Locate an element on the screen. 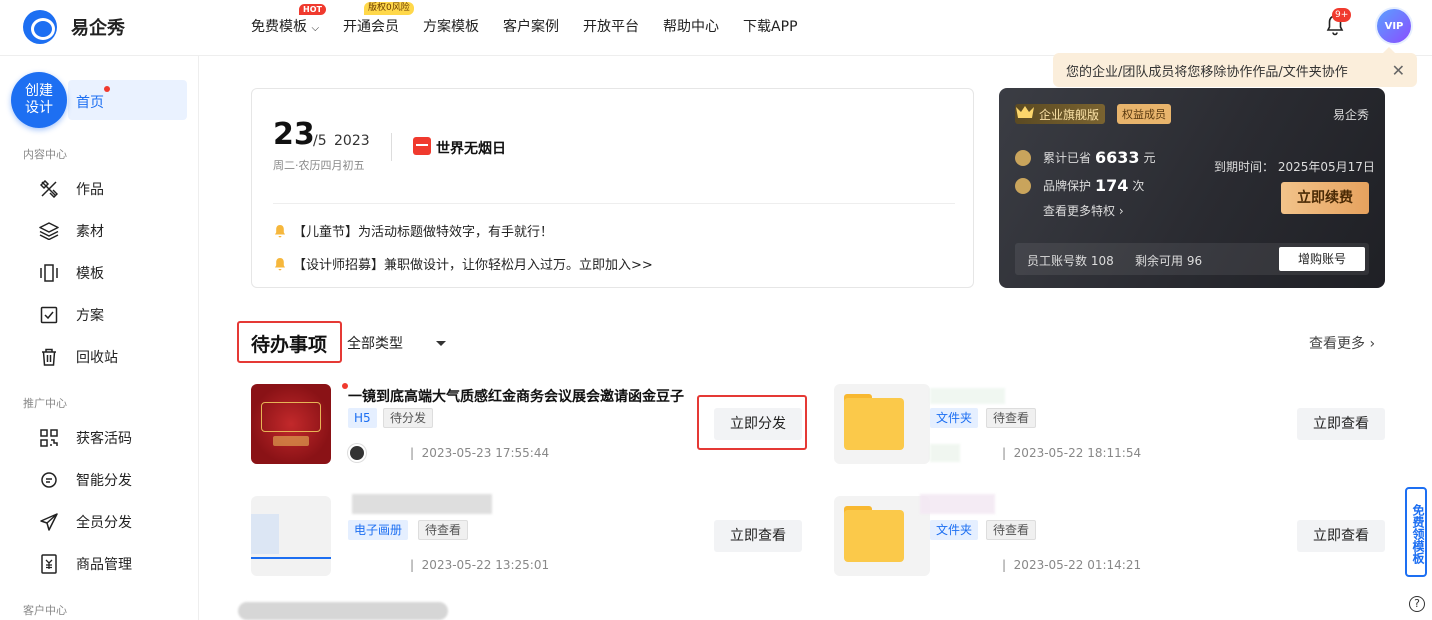  sidebar-item-product-management: 商品管理 is located at coordinates (85, 564).